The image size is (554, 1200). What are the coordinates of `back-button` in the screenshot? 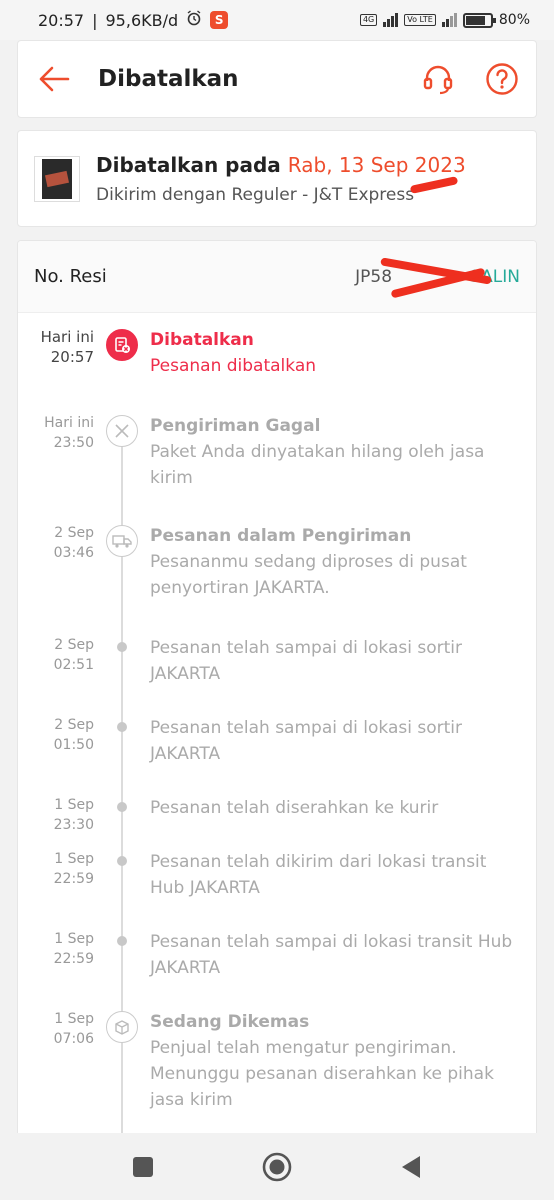 It's located at (54, 79).